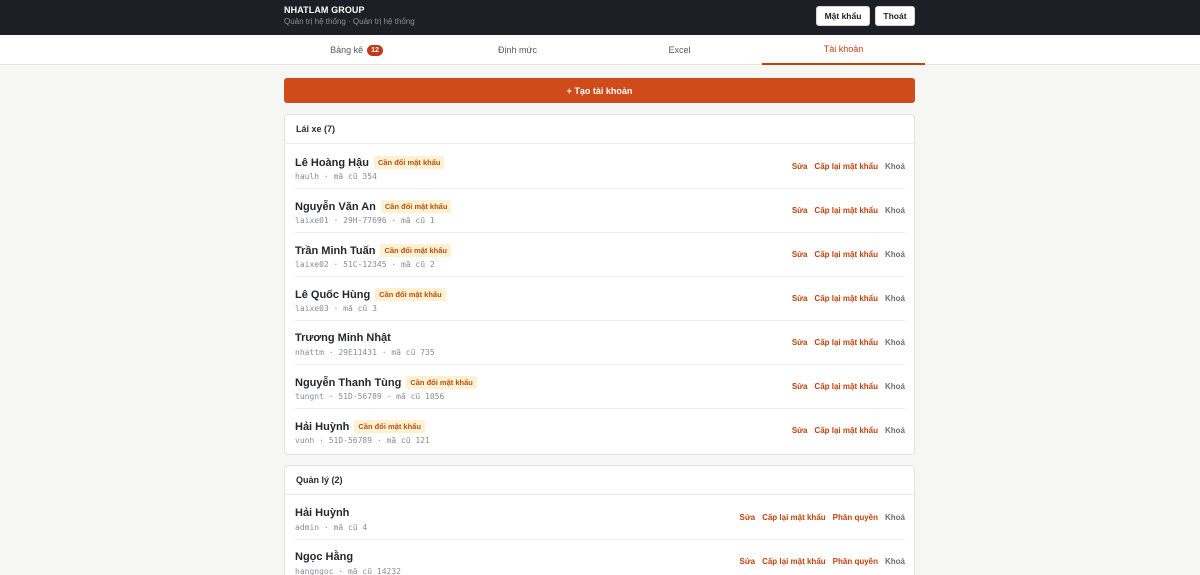 This screenshot has width=1200, height=575. What do you see at coordinates (331, 527) in the screenshot?
I see `user-meta: admin · mã cũ 4` at bounding box center [331, 527].